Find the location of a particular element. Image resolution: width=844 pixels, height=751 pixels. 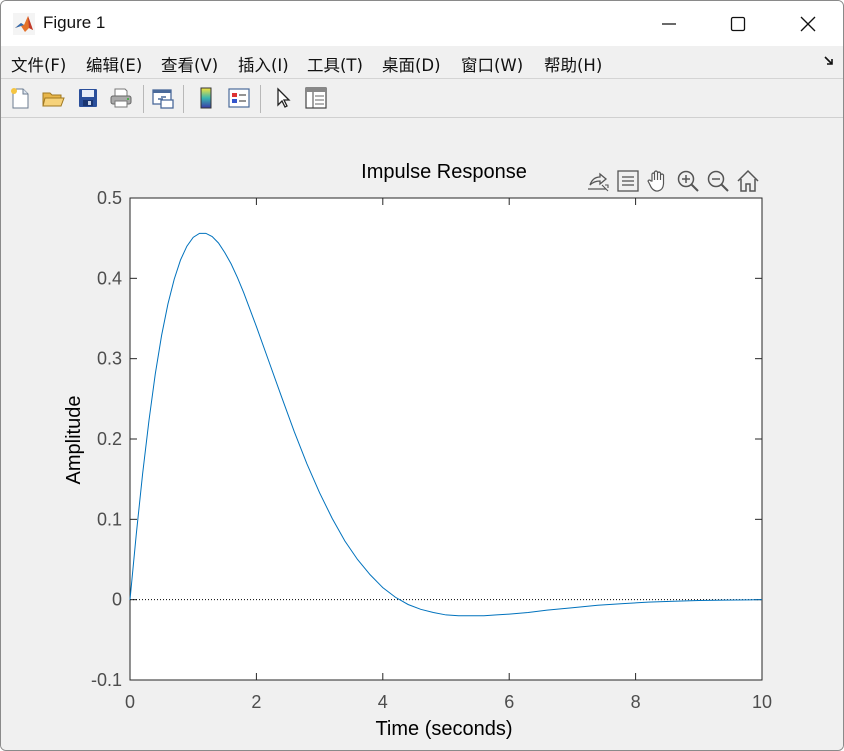

menu-file: 文件(F) is located at coordinates (38, 64).